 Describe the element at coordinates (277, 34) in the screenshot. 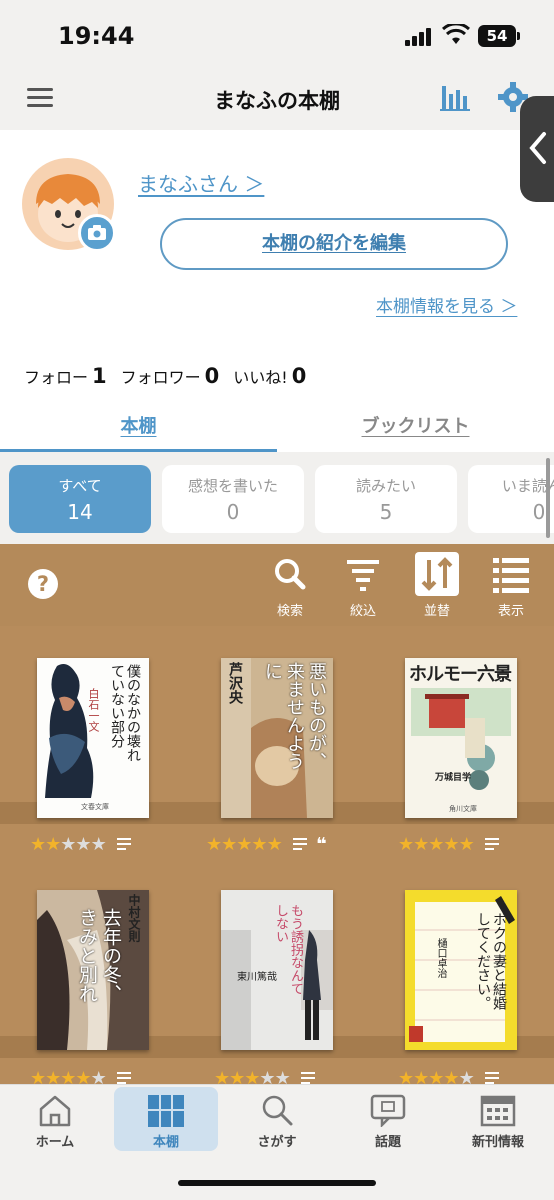

I see `status-bar: 19:44 54` at that location.